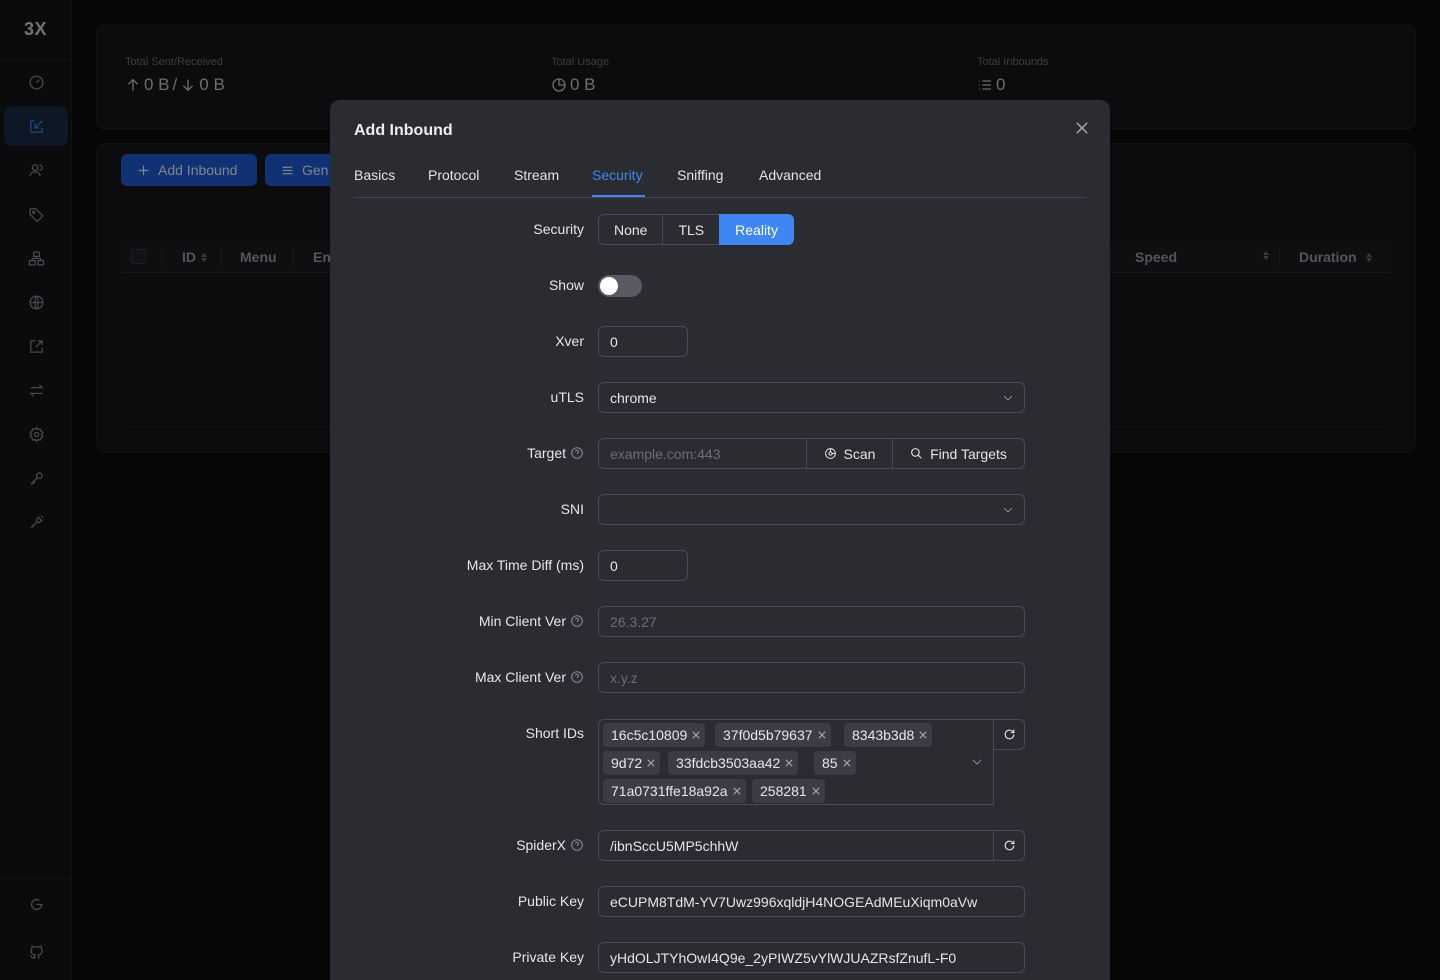 The image size is (1440, 980). Describe the element at coordinates (529, 677) in the screenshot. I see `max-client-ver-label: Max Client Ver` at that location.